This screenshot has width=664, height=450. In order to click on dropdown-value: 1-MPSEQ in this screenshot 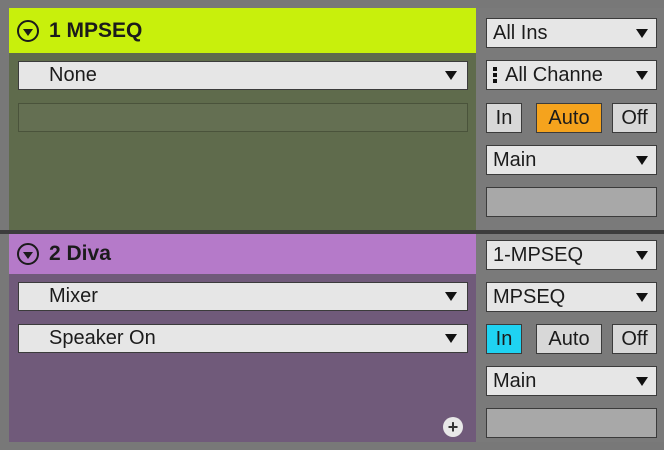, I will do `click(538, 254)`.